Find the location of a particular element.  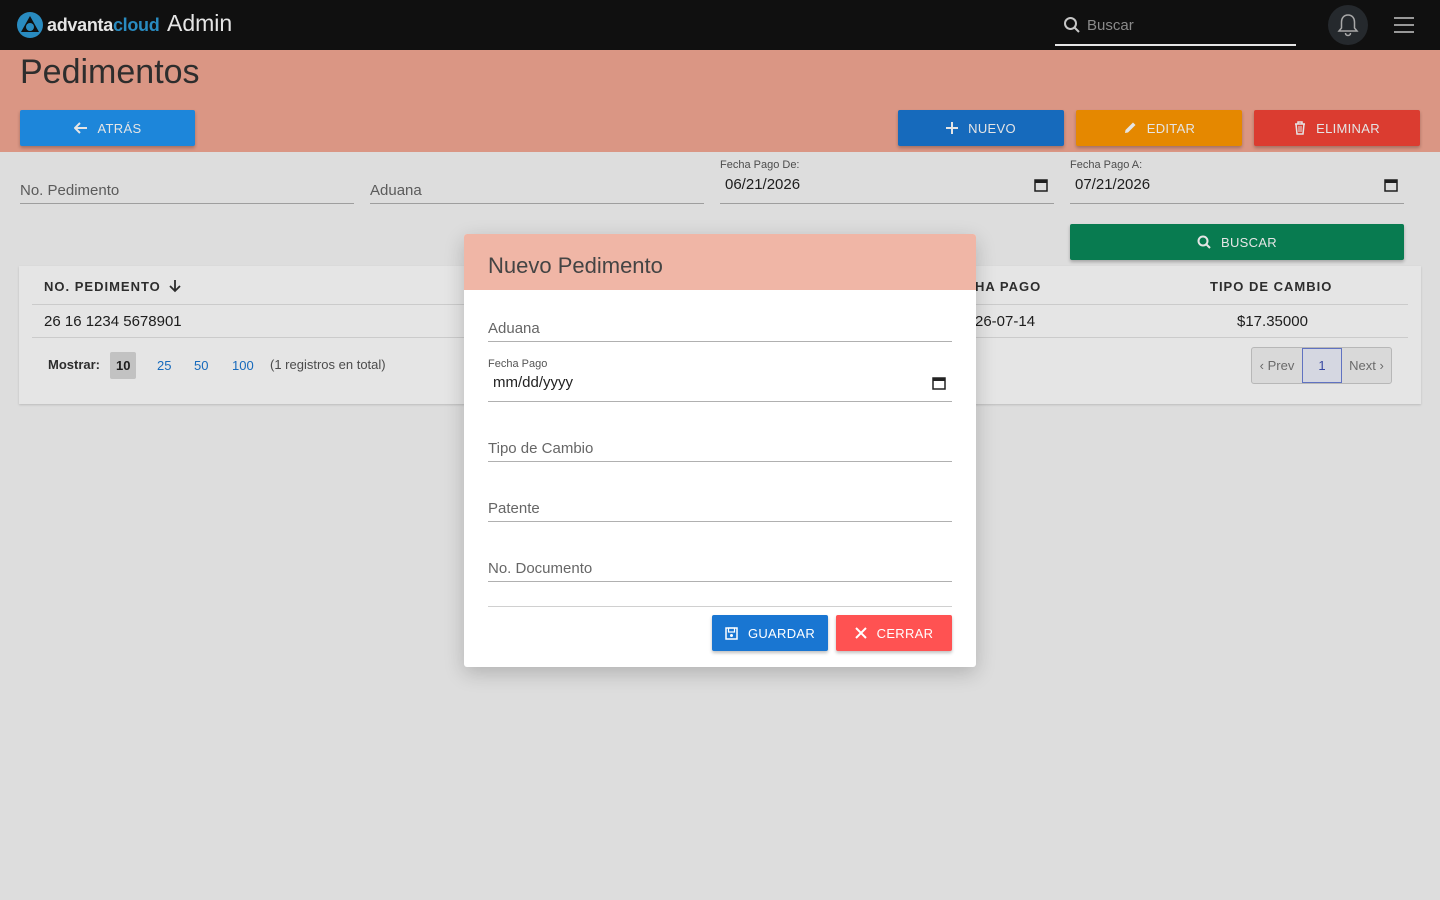

fecha-pago-label: Fecha Pago is located at coordinates (518, 364).